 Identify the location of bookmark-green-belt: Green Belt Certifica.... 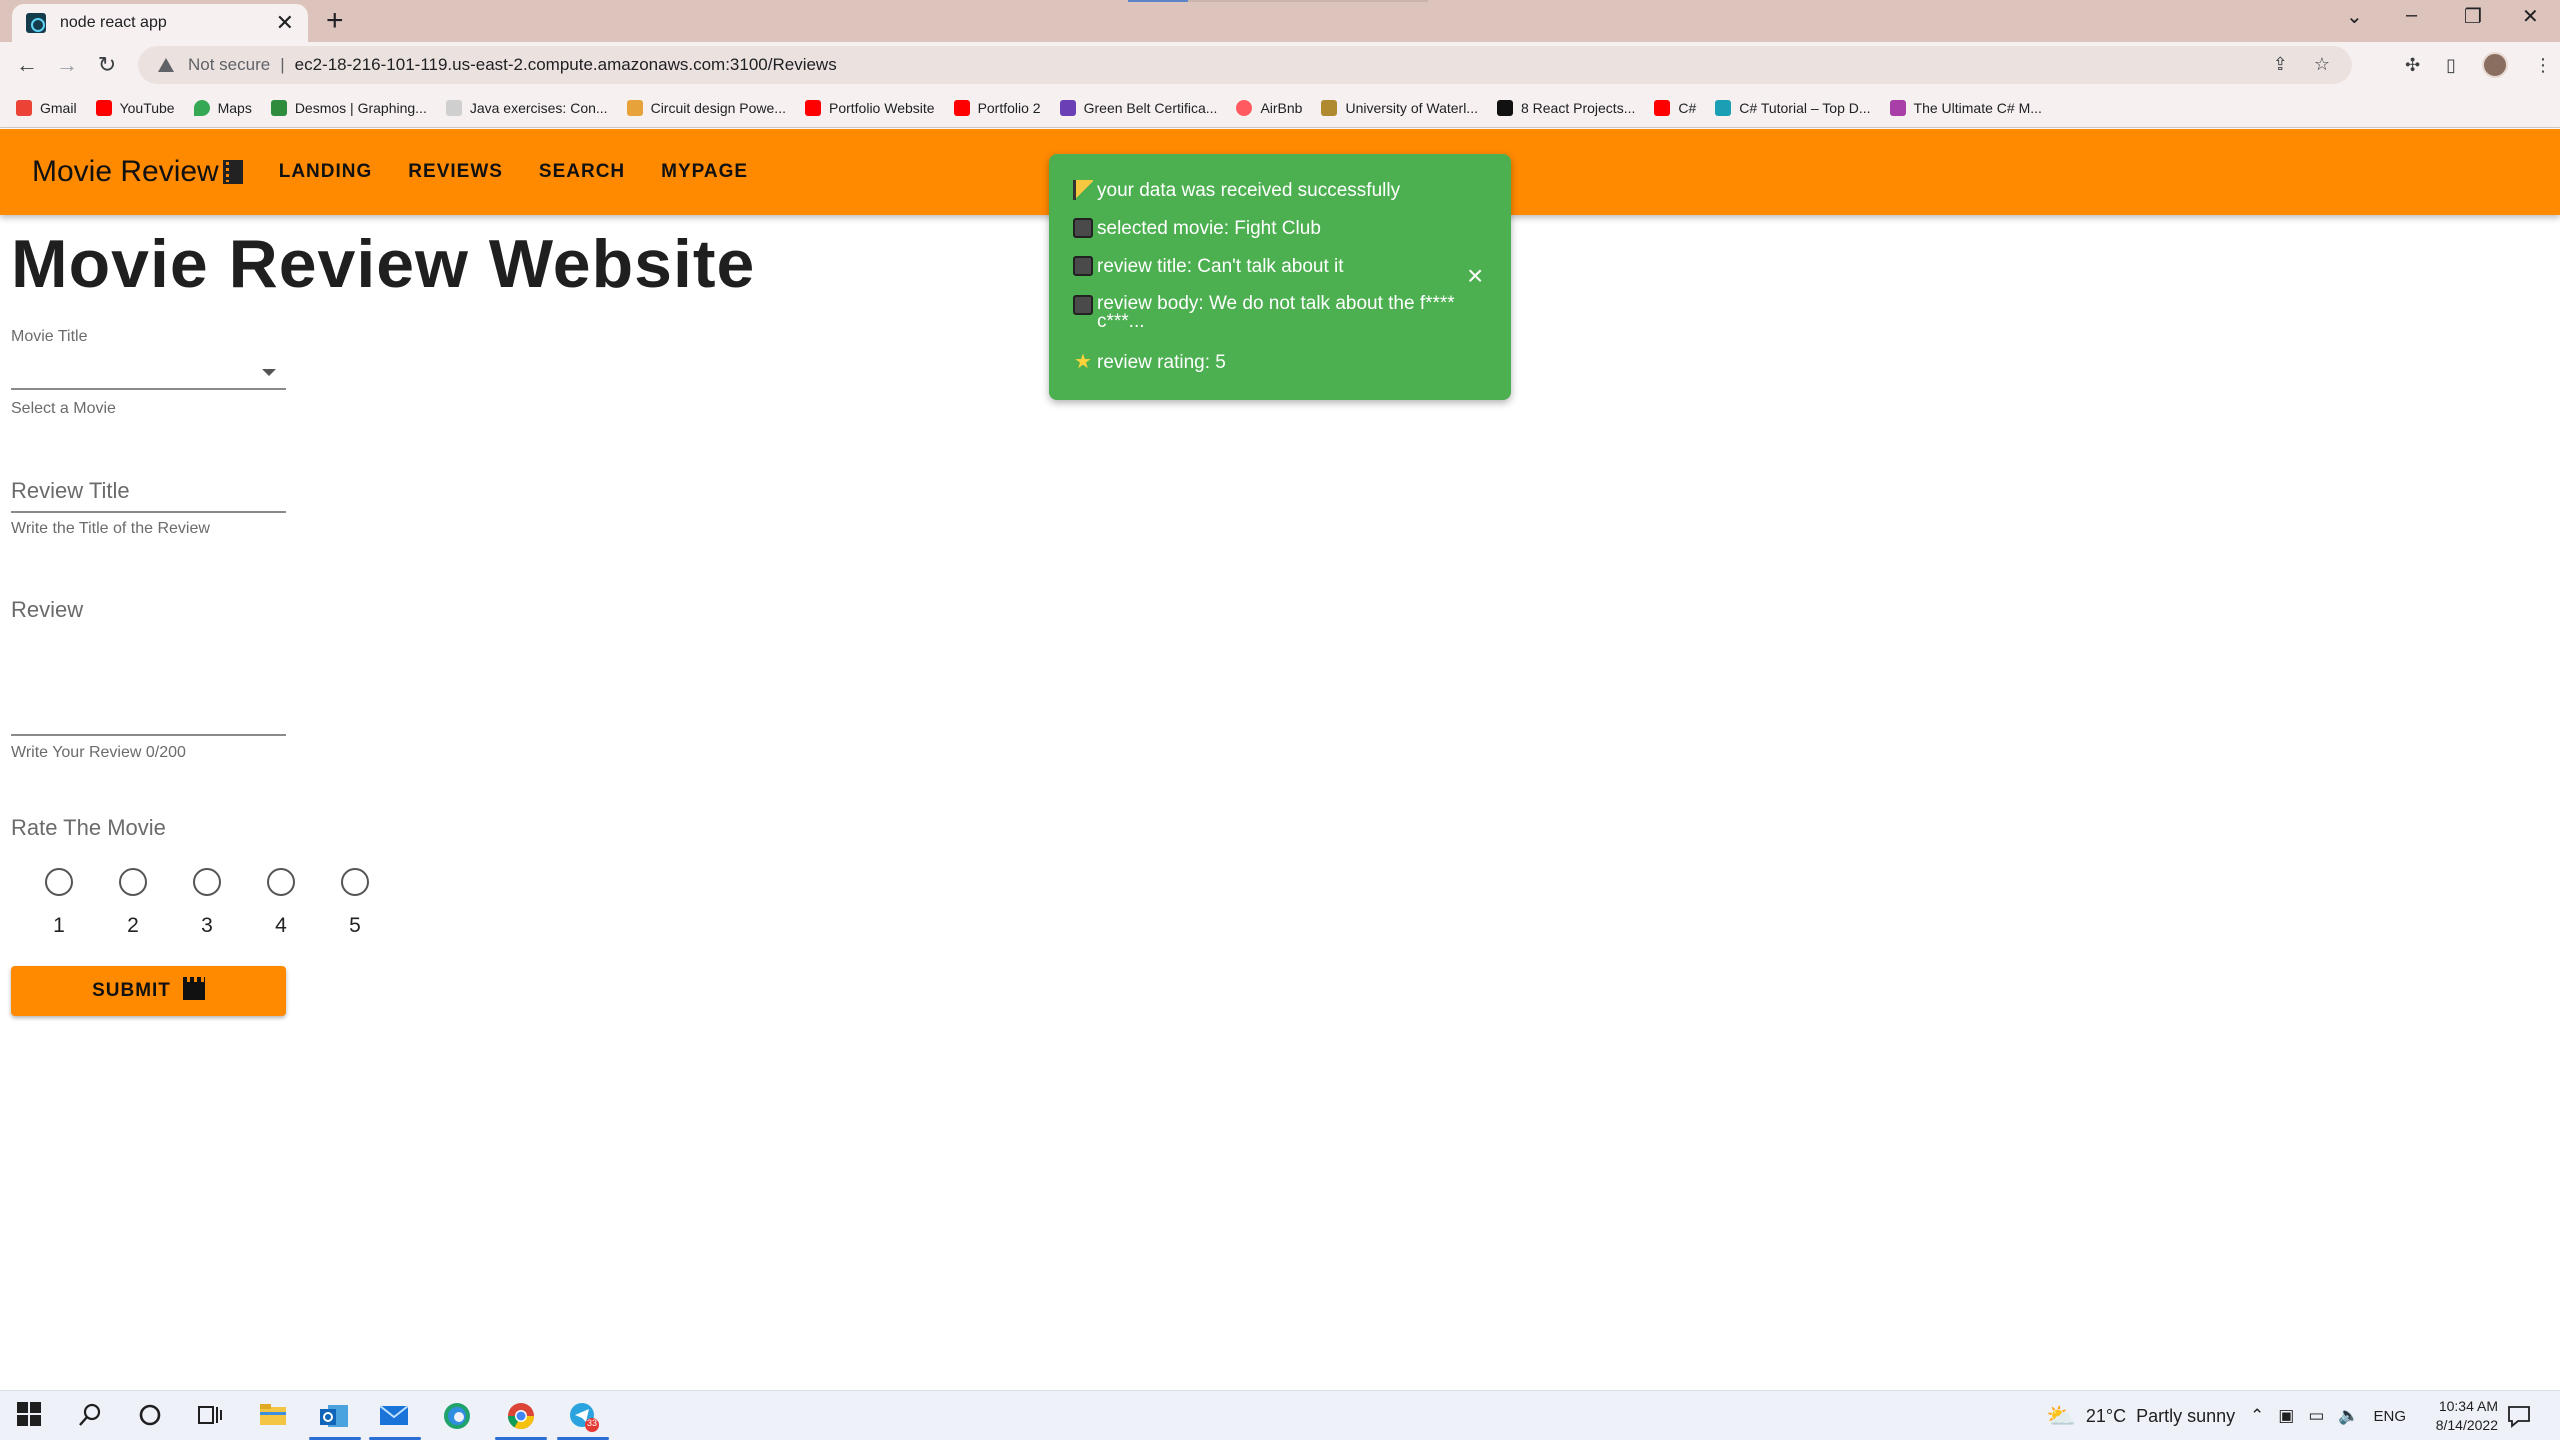
(1138, 107).